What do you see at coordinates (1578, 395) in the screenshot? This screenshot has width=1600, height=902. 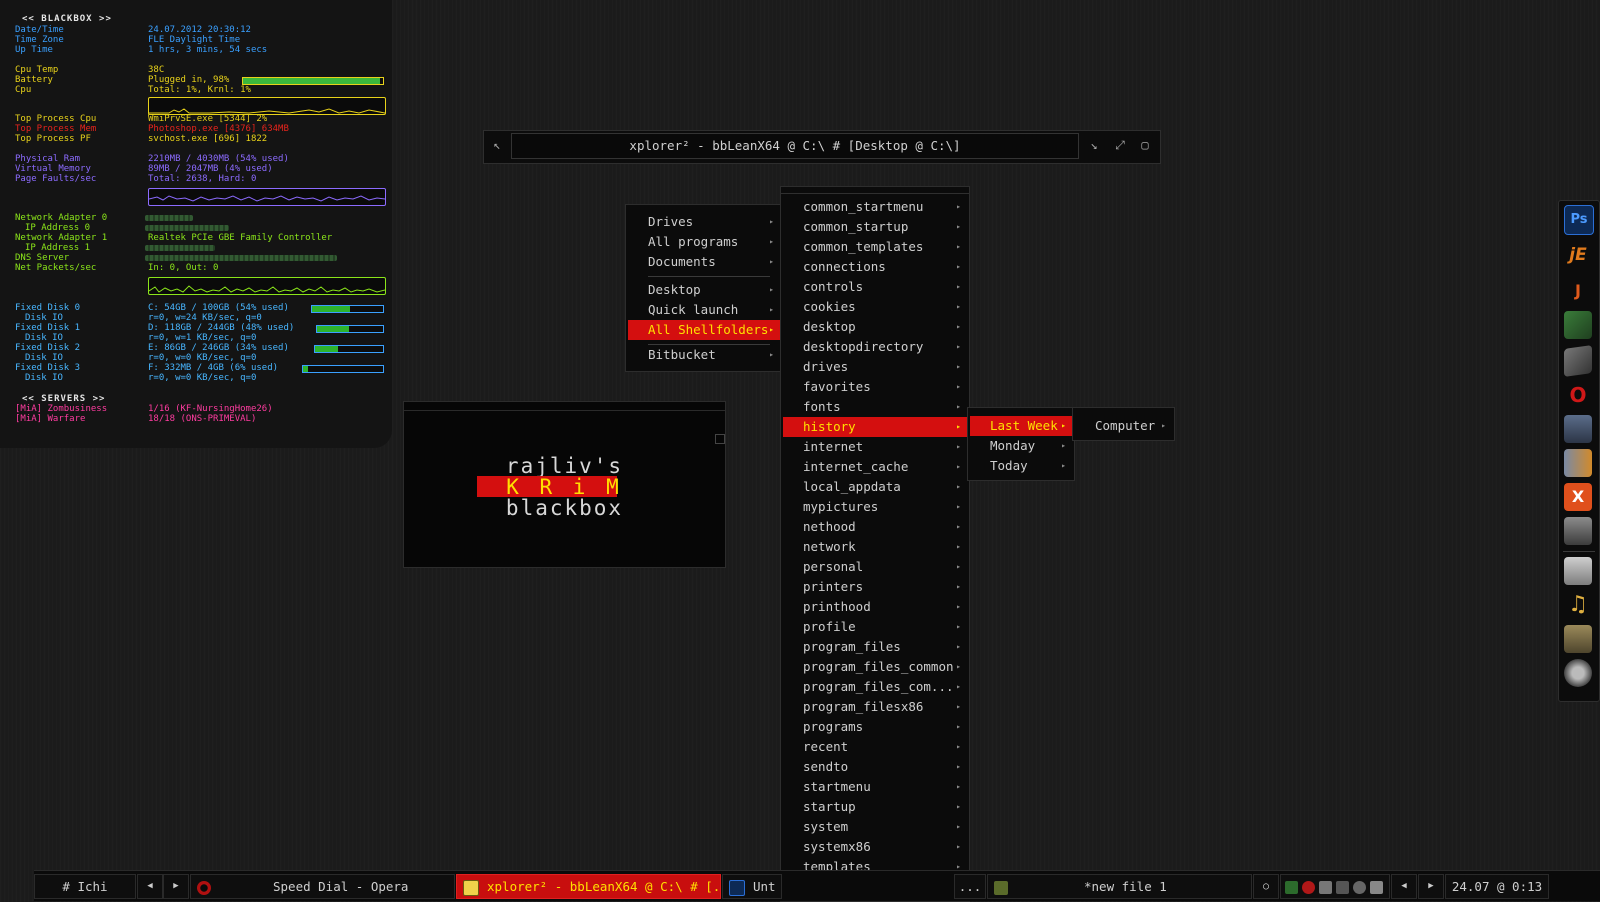 I see `opera-icon: O` at bounding box center [1578, 395].